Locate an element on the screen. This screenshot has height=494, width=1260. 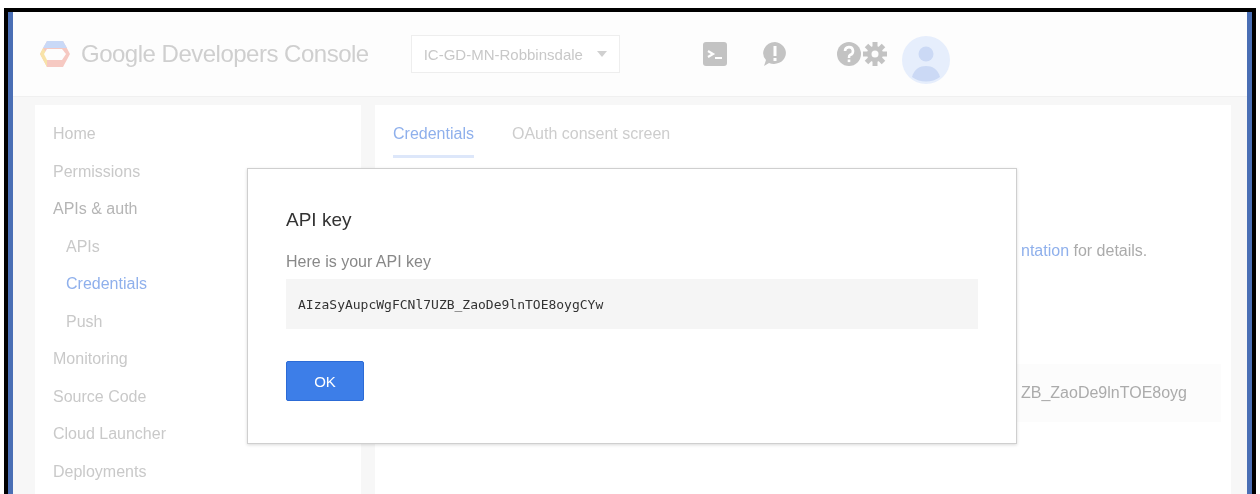
dialog-subtitle: Here is your API key is located at coordinates (359, 262).